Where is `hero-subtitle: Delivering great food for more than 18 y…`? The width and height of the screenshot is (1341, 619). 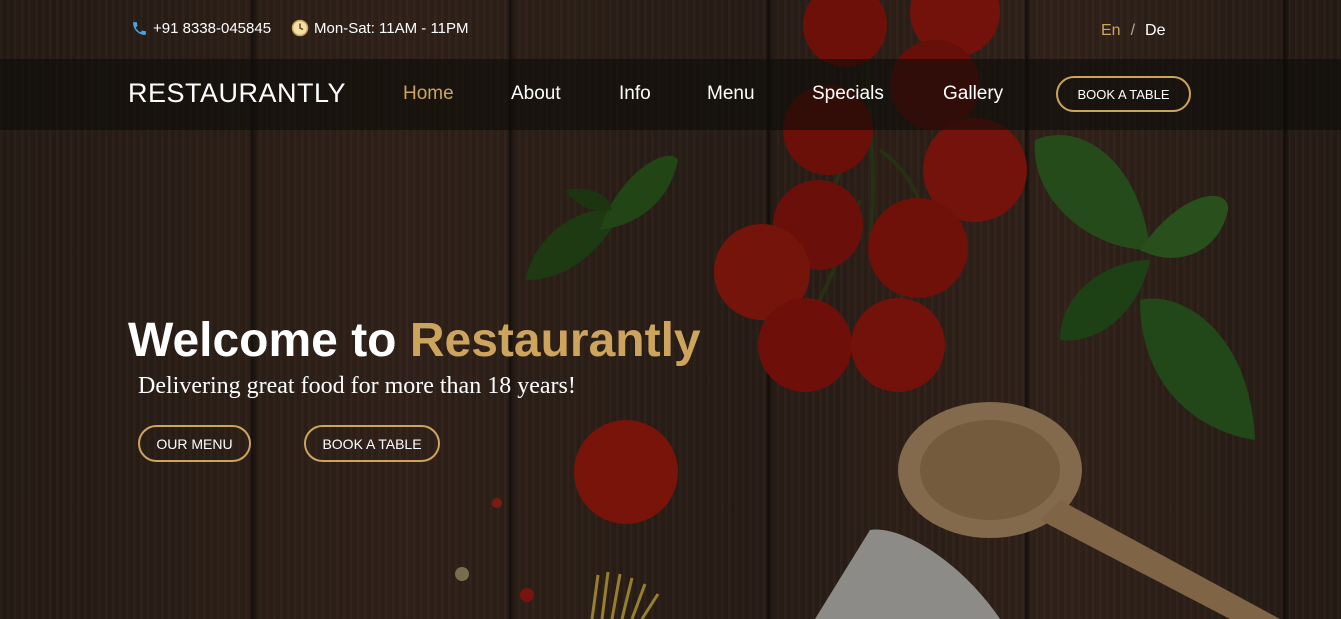 hero-subtitle: Delivering great food for more than 18 y… is located at coordinates (357, 386).